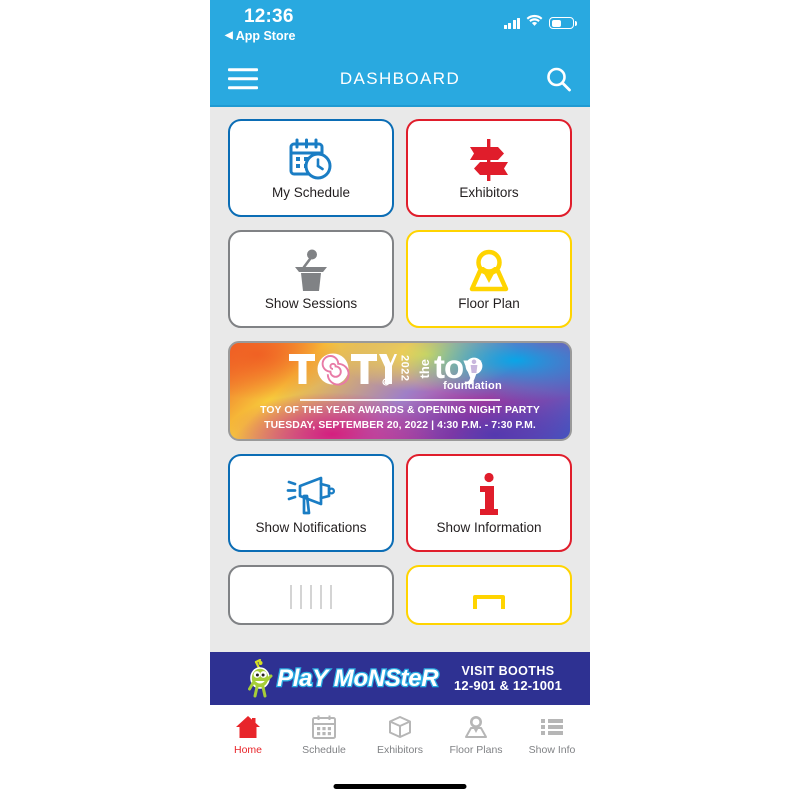  I want to click on tile-show-information: Show Information, so click(489, 503).